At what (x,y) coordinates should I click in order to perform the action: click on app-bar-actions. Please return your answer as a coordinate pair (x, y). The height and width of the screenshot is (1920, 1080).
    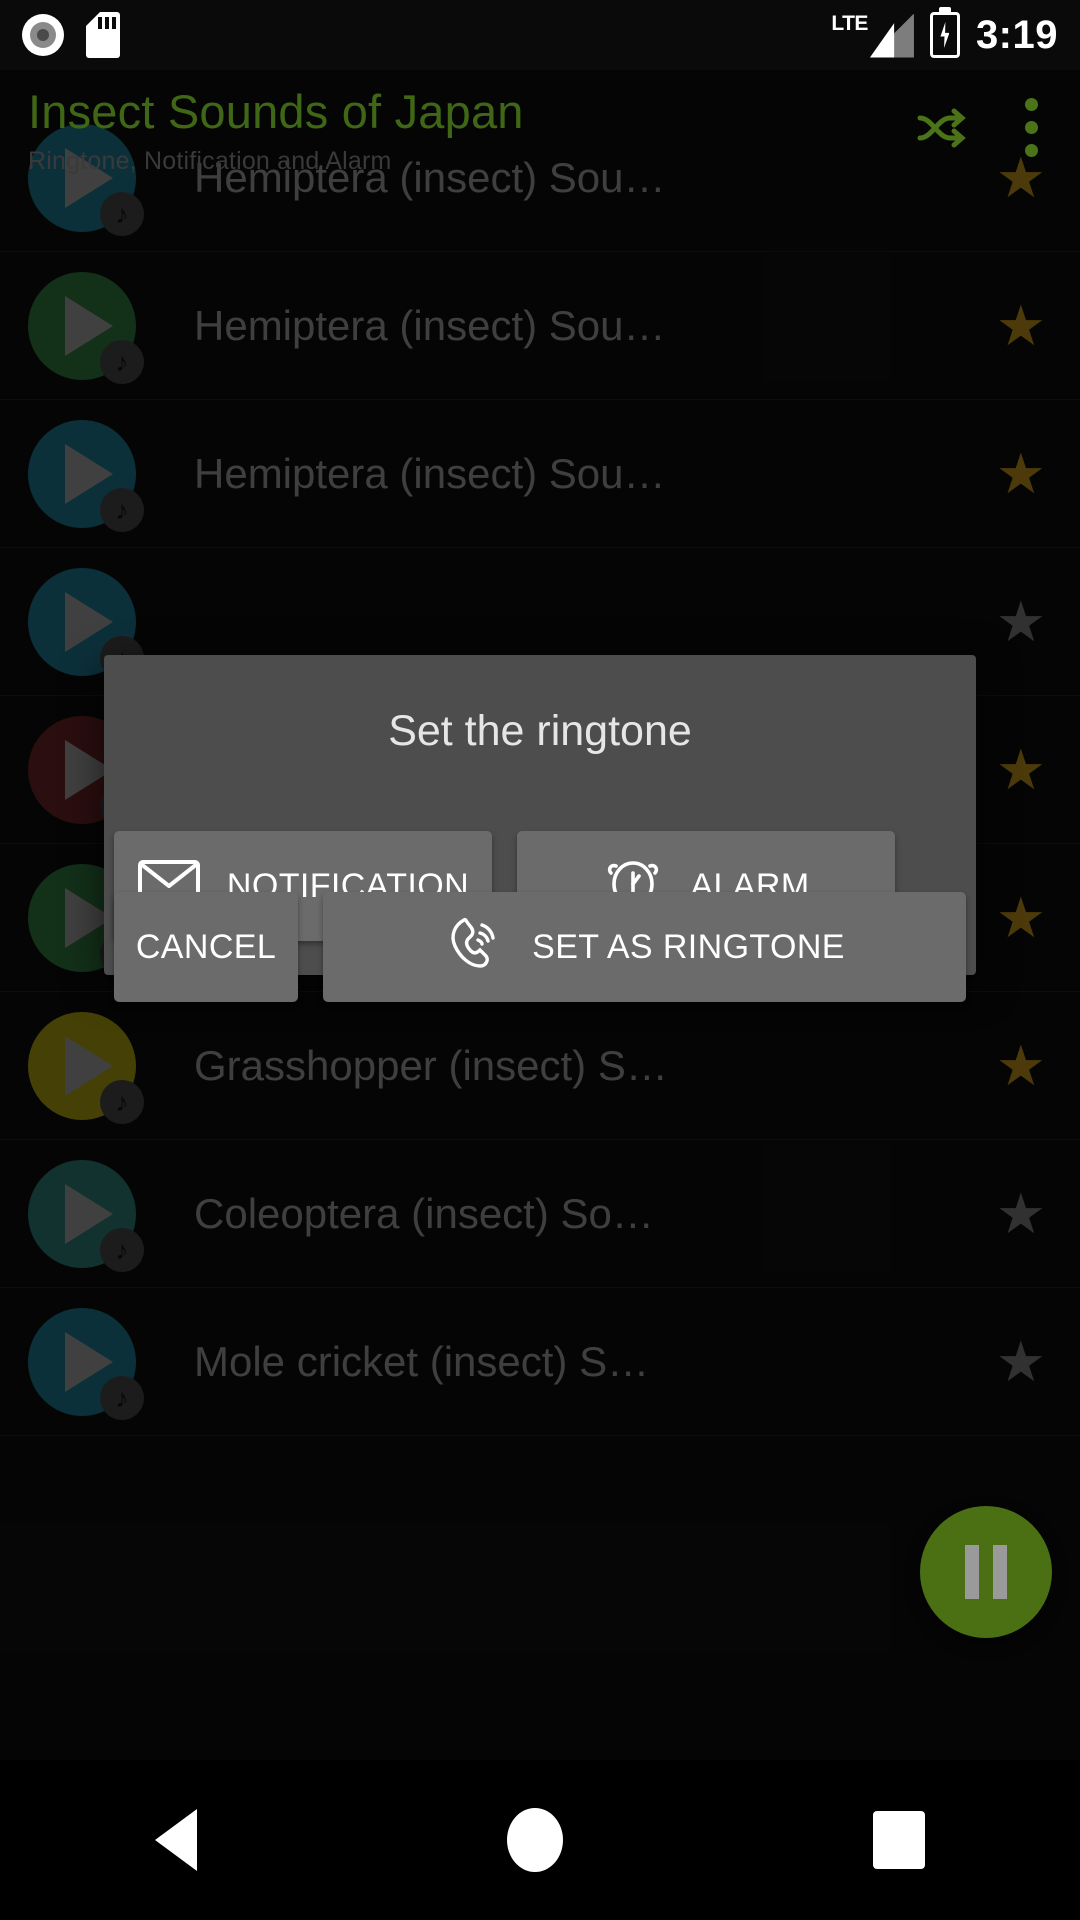
    Looking at the image, I should click on (984, 113).